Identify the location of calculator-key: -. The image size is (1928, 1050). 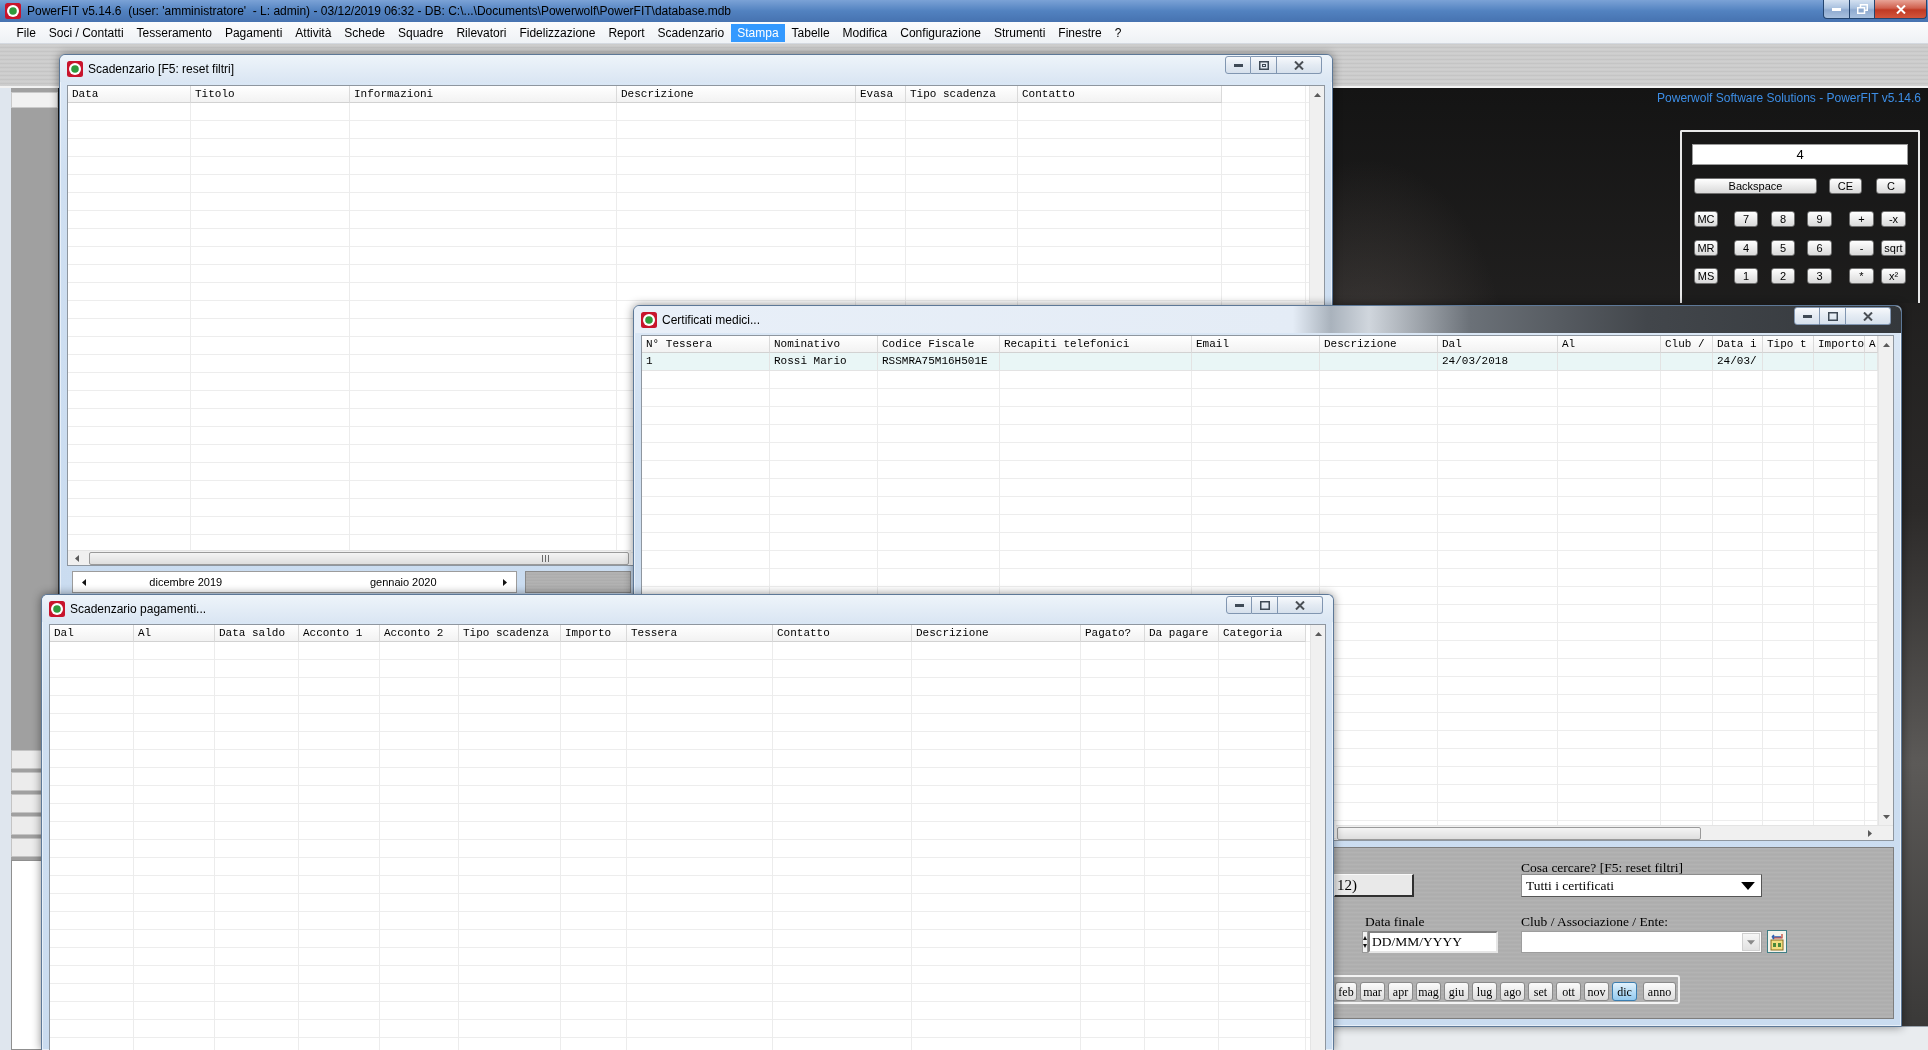
(1861, 247).